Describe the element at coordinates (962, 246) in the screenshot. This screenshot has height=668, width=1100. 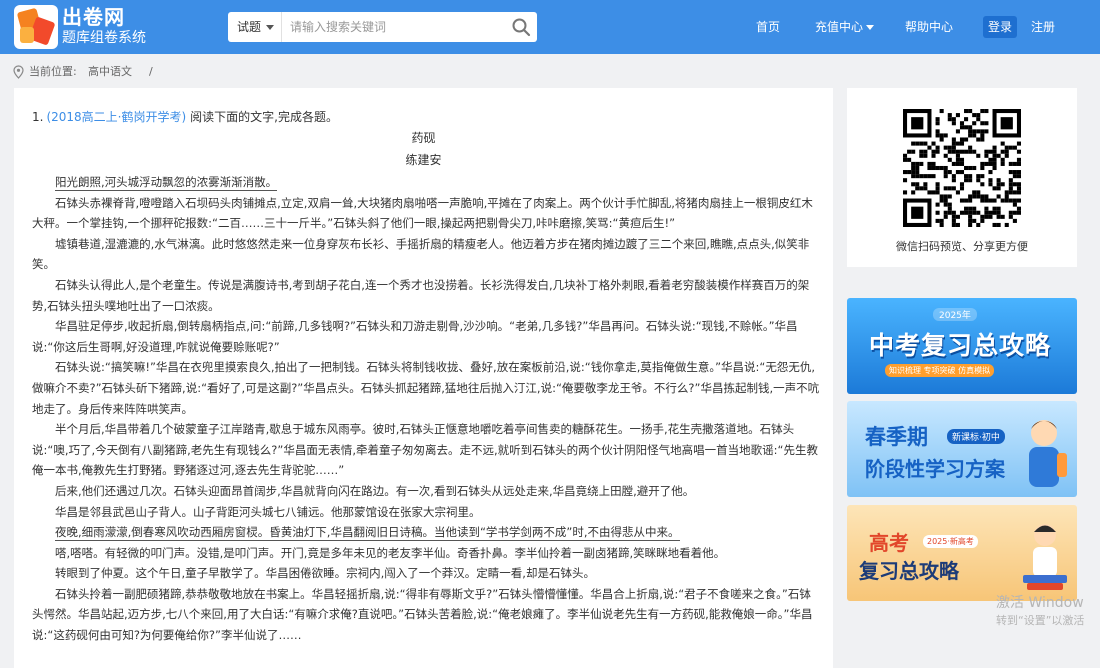
I see `qr-caption: 微信扫码预览、分享更方便` at that location.